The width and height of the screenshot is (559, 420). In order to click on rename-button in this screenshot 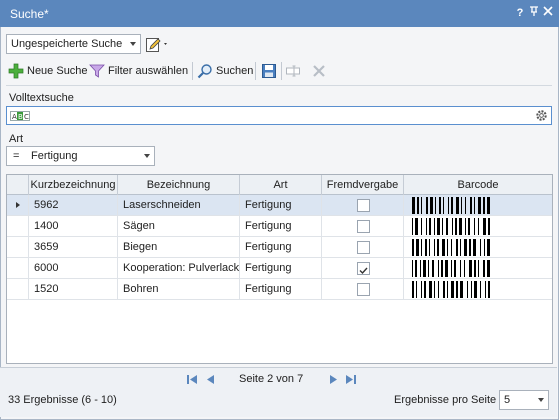, I will do `click(294, 71)`.